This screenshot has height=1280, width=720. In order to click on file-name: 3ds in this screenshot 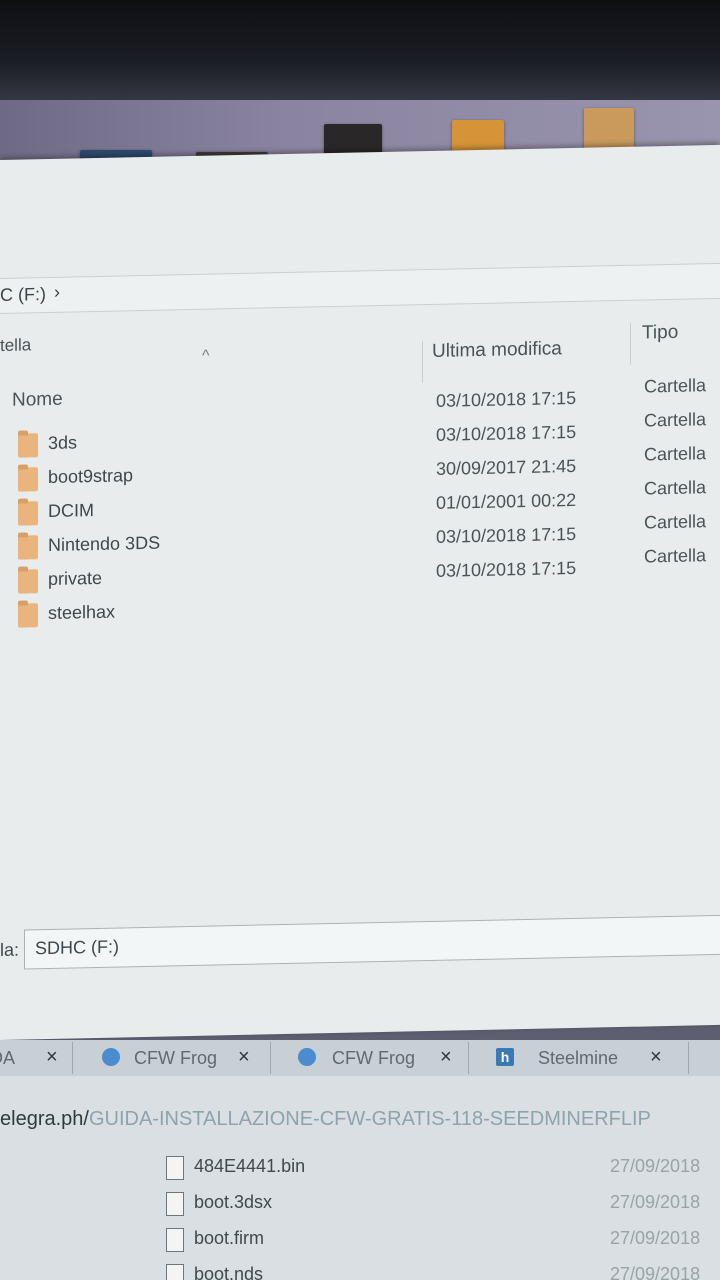, I will do `click(63, 442)`.